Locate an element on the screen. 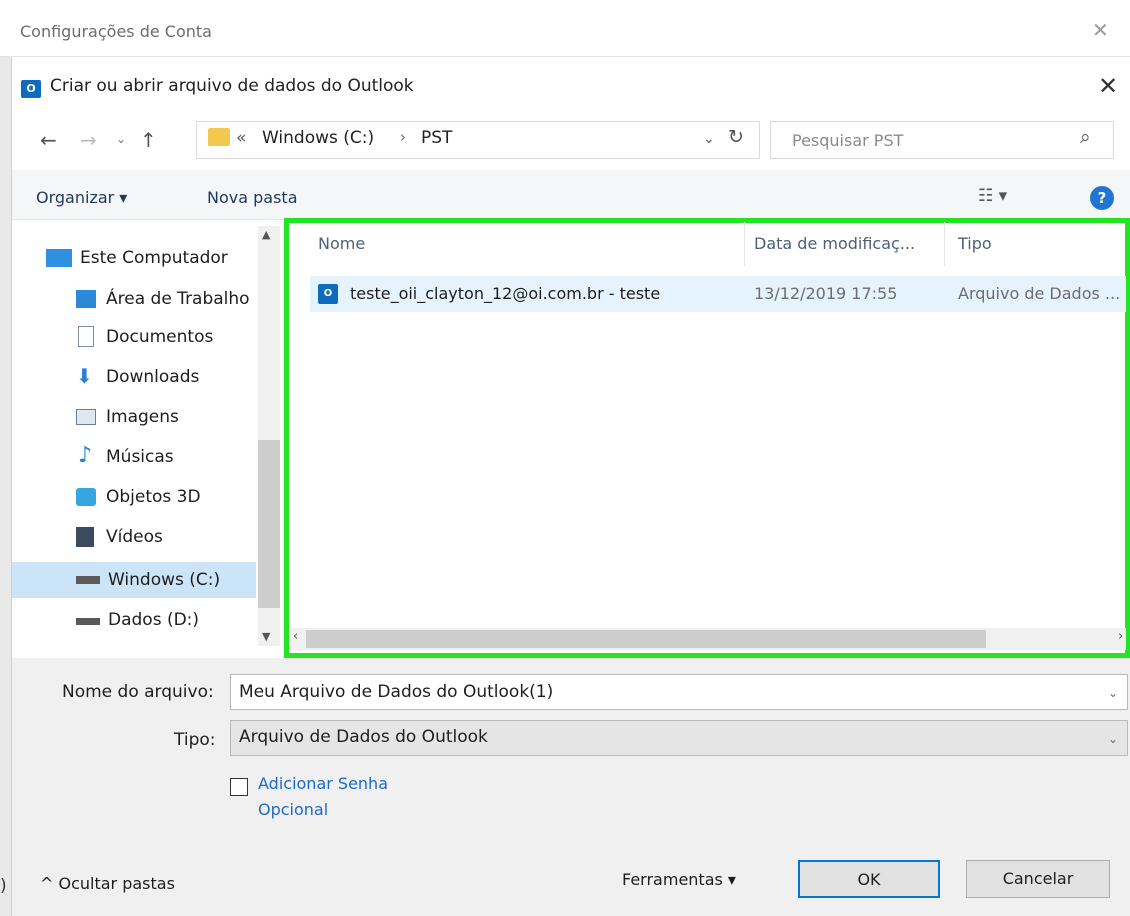 This screenshot has height=916, width=1130. drive-icon is located at coordinates (88, 621).